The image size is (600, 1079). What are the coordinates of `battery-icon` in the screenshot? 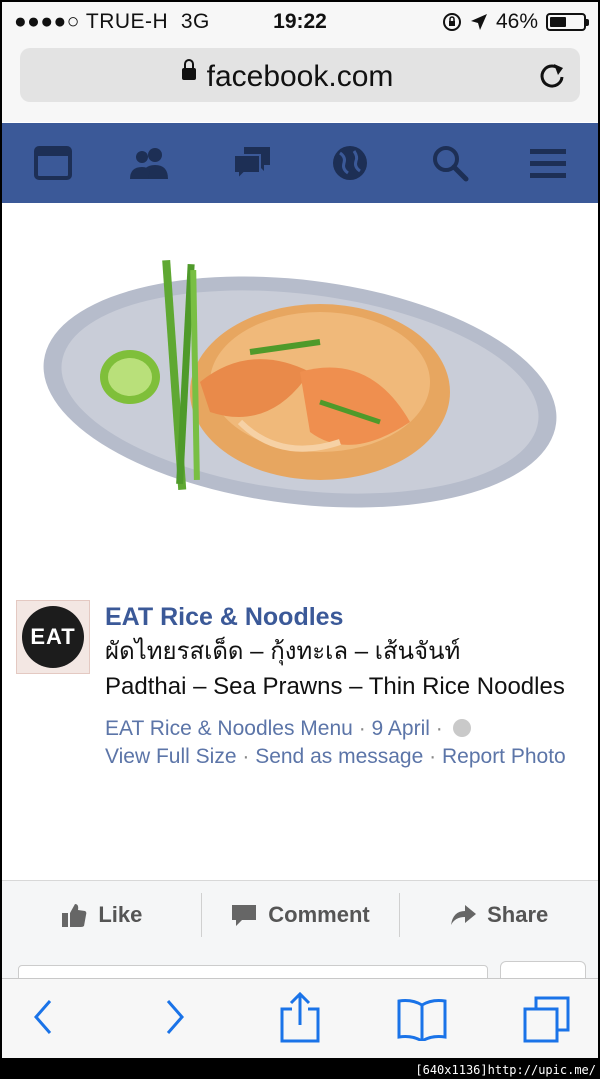 It's located at (567, 22).